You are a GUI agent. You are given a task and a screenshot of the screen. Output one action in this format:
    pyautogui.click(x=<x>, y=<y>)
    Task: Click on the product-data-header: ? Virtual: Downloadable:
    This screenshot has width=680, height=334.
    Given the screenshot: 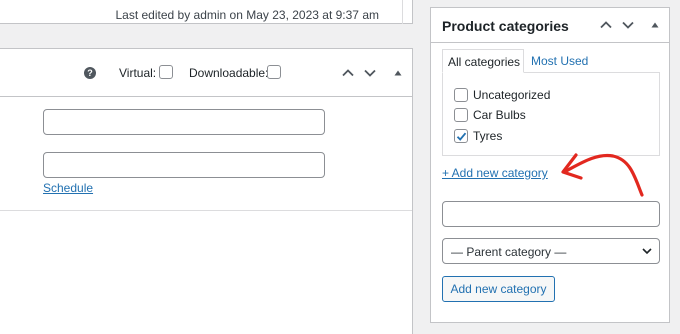 What is the action you would take?
    pyautogui.click(x=206, y=73)
    